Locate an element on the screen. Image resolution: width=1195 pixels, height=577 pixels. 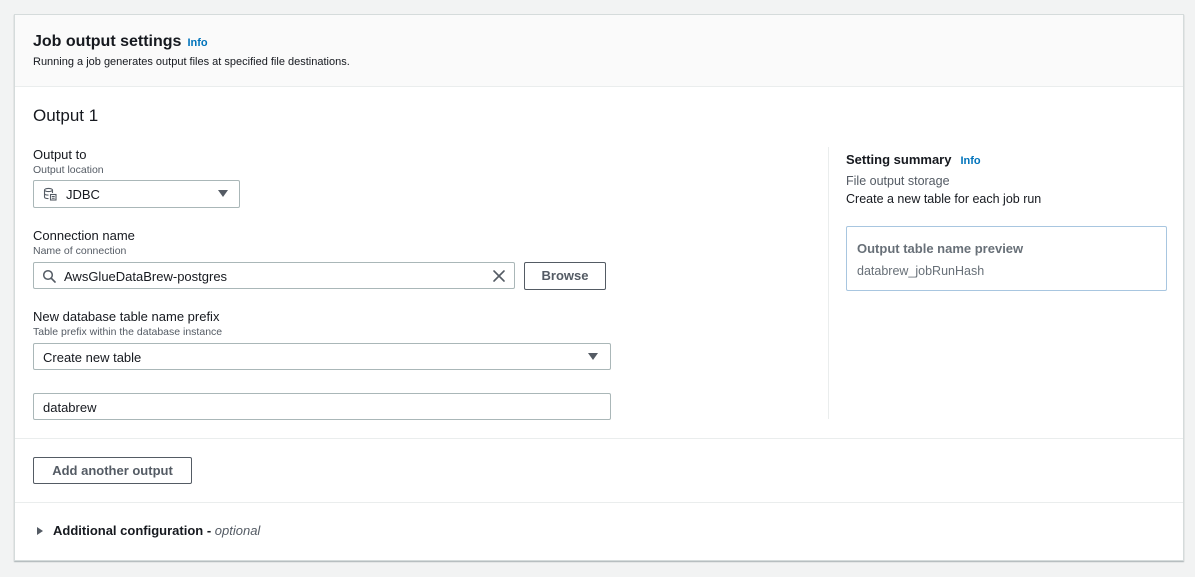
connection-name-description: Name of connection is located at coordinates (80, 251).